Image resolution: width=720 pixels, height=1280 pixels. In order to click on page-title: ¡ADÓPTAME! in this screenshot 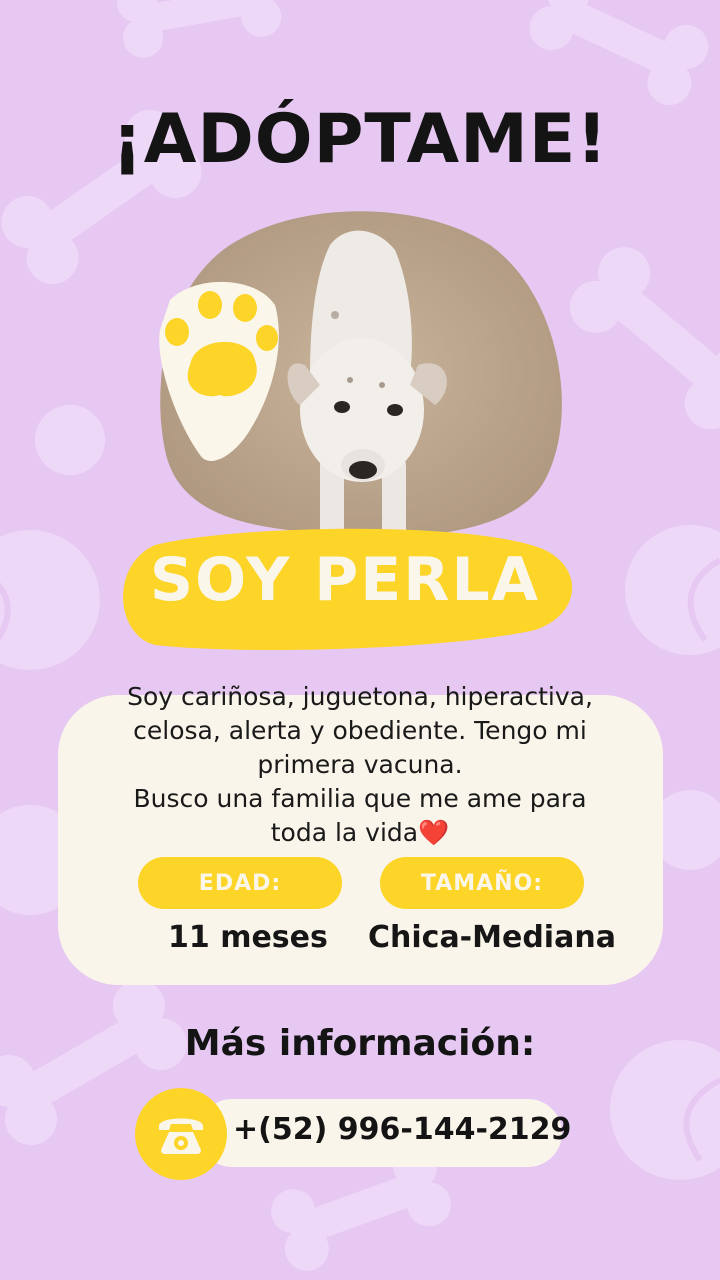, I will do `click(360, 139)`.